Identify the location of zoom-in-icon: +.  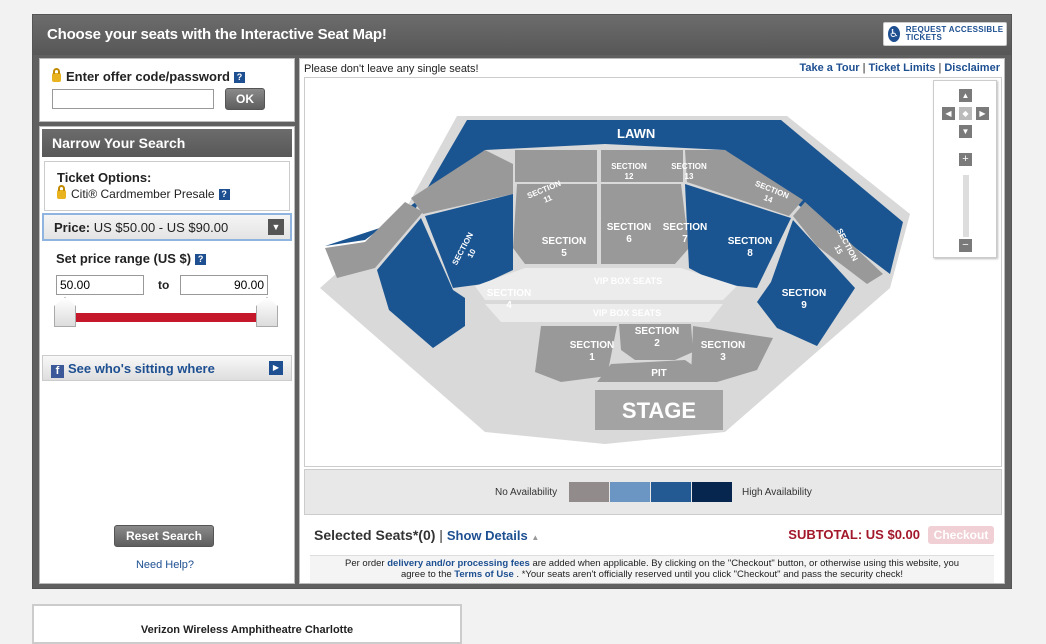
(965, 159).